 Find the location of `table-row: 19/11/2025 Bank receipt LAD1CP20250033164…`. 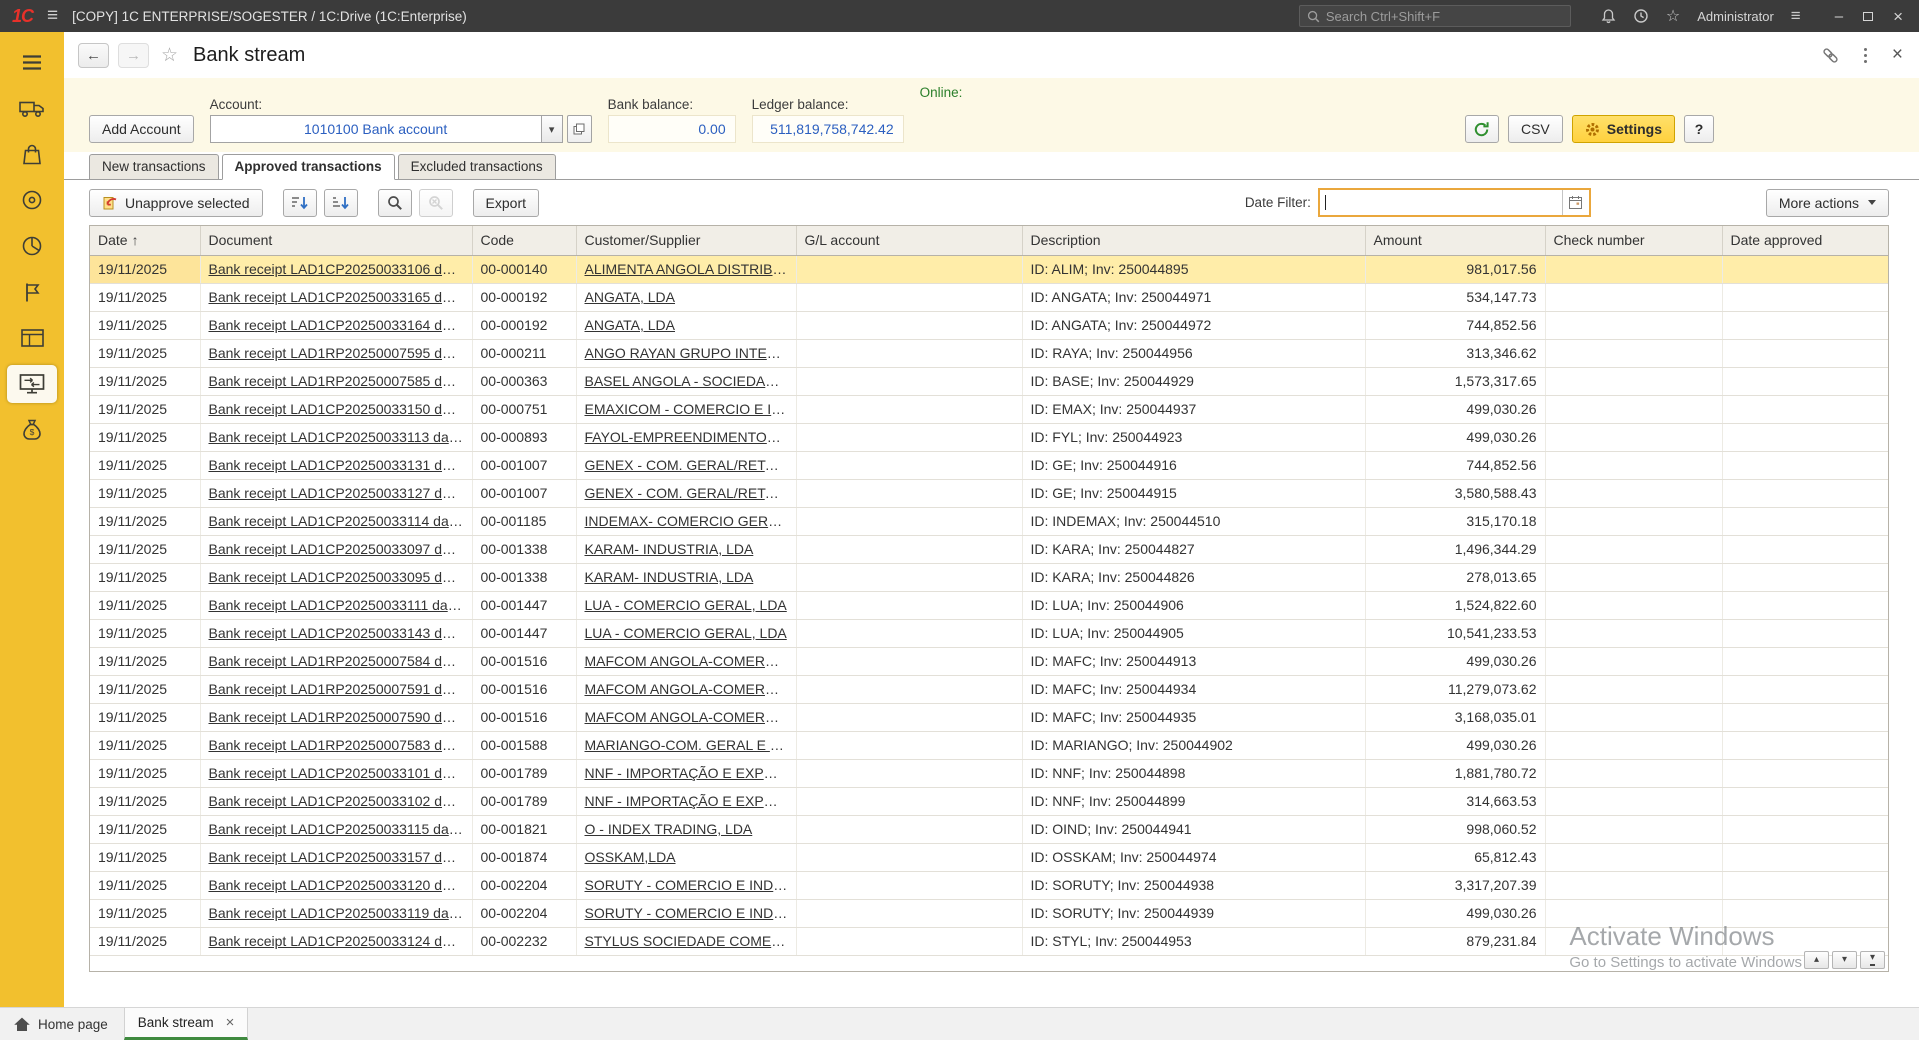

table-row: 19/11/2025 Bank receipt LAD1CP20250033164… is located at coordinates (989, 325).